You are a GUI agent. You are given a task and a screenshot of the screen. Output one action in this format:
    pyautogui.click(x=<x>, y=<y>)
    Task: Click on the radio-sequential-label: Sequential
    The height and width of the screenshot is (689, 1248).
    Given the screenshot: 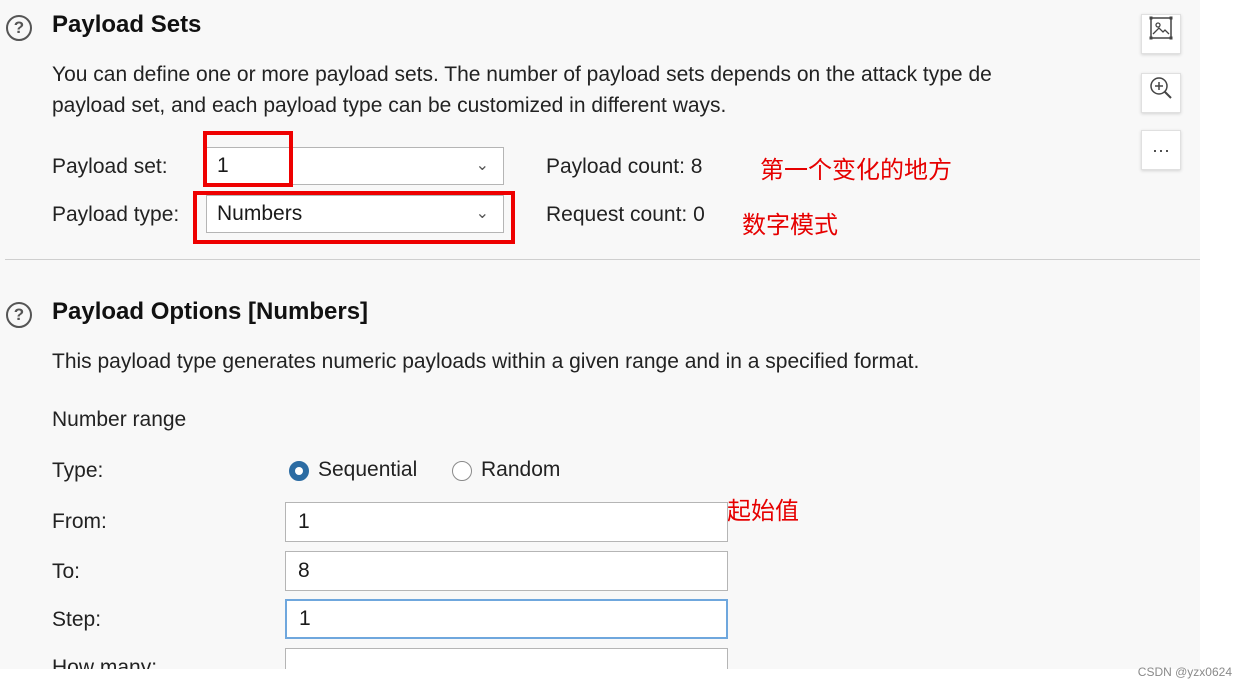 What is the action you would take?
    pyautogui.click(x=367, y=470)
    